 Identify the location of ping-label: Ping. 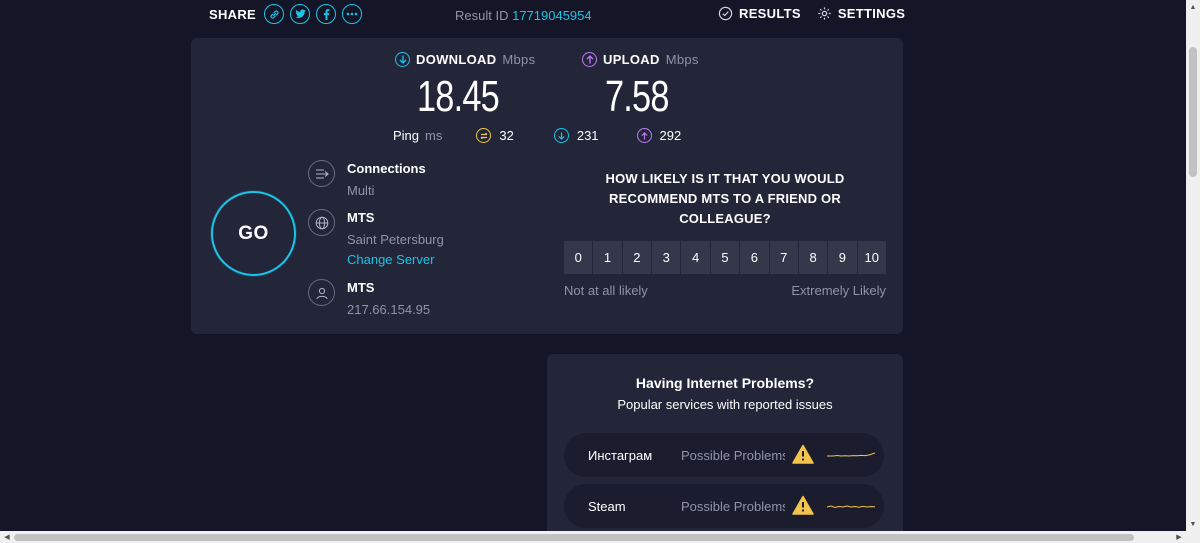
(406, 135).